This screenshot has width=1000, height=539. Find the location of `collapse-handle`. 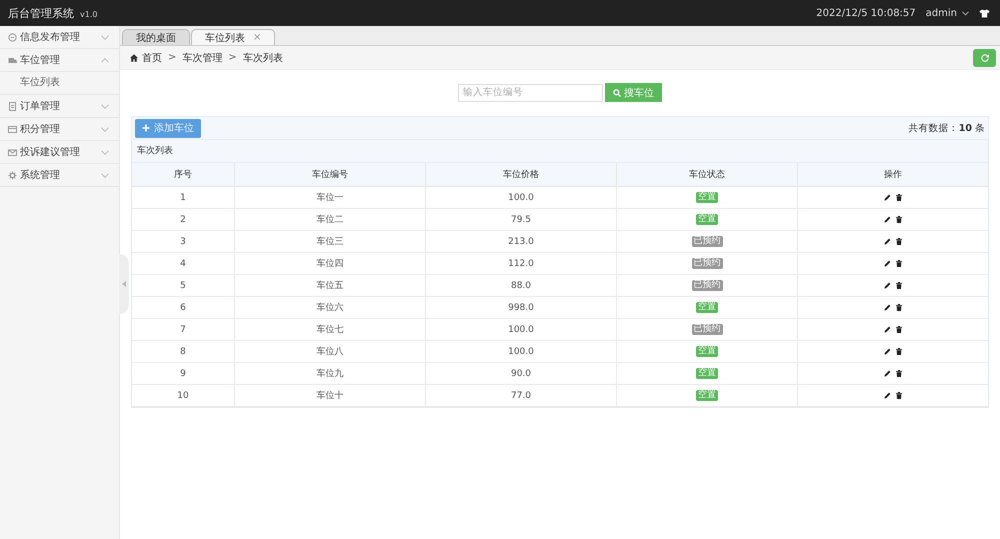

collapse-handle is located at coordinates (124, 284).